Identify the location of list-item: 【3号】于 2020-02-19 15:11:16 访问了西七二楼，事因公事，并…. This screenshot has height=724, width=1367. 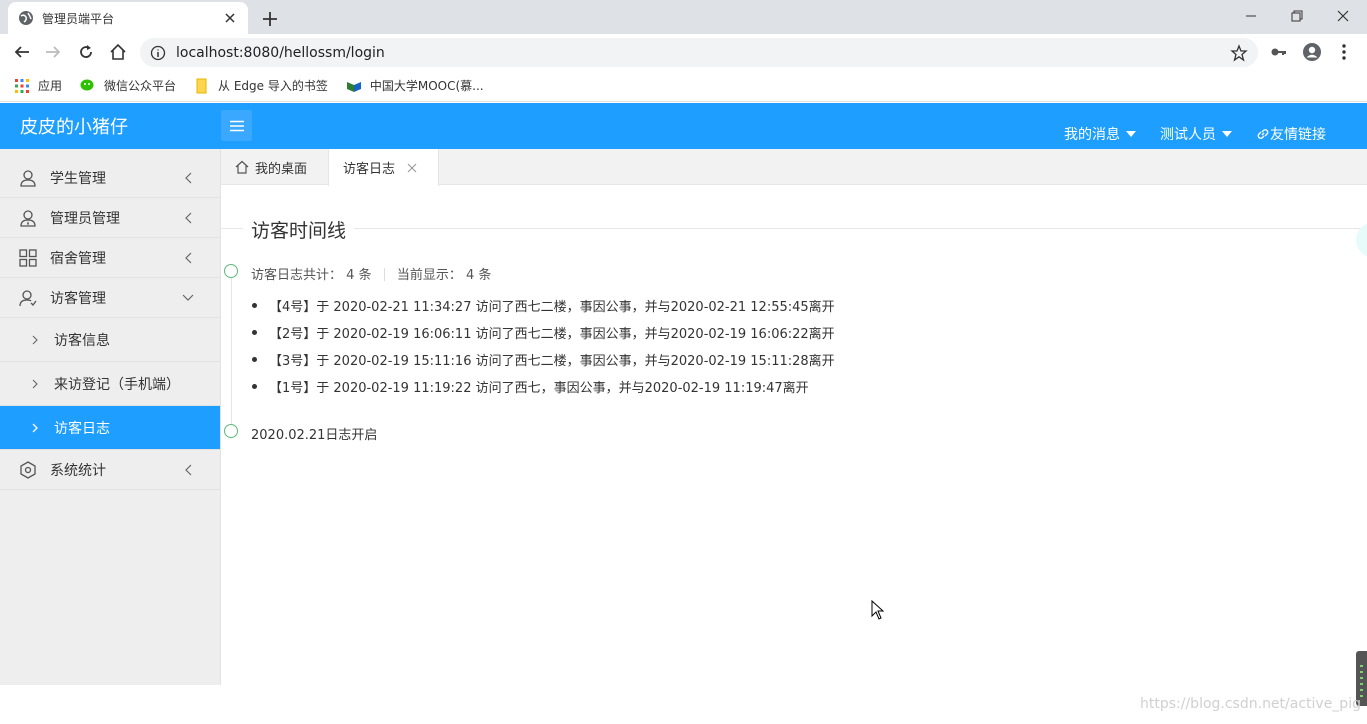
(543, 359).